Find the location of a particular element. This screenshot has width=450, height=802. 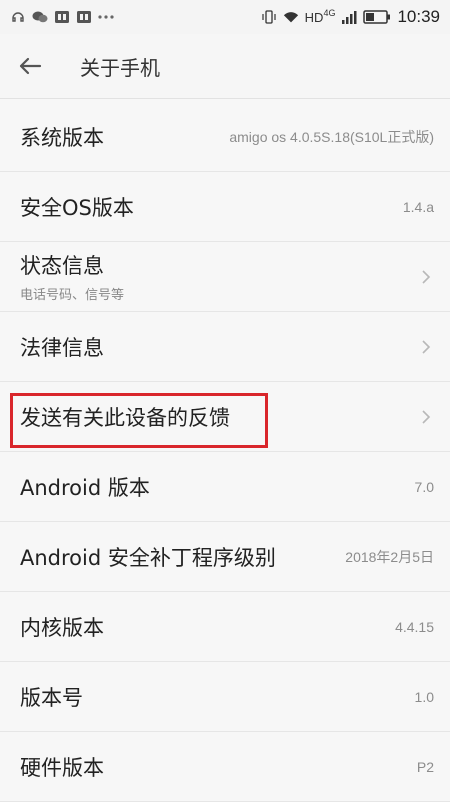

row-build-number: 版本号 1.0 is located at coordinates (225, 697).